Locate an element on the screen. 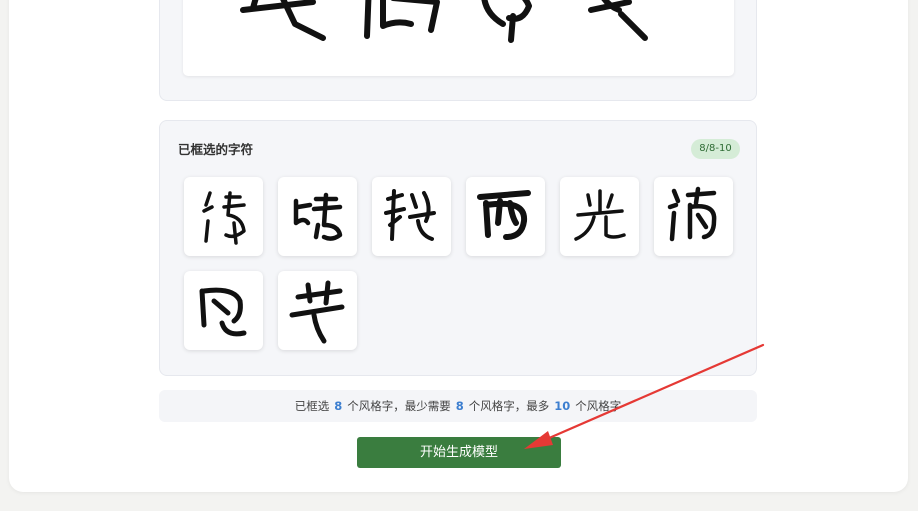 Image resolution: width=918 pixels, height=511 pixels. calligraphy-preview-image is located at coordinates (458, 38).